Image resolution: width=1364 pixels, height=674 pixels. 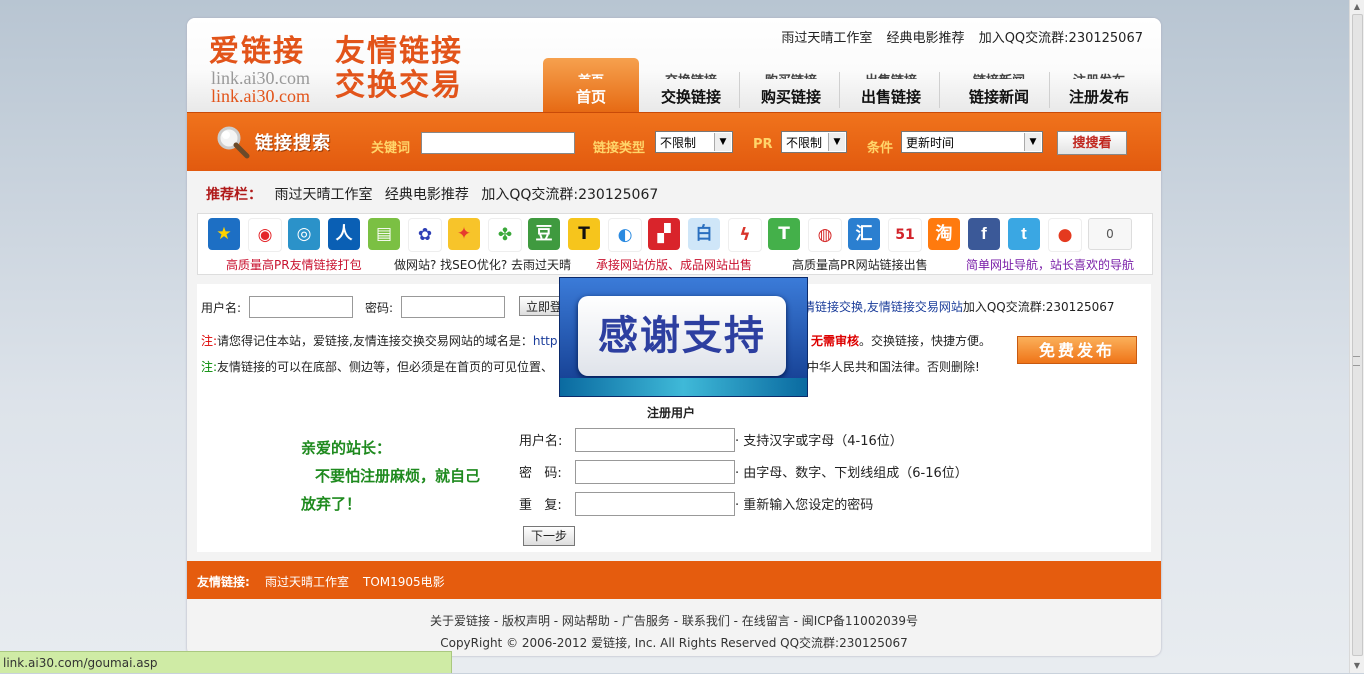 I want to click on register-repeat-label: 重 复:, so click(x=540, y=505).